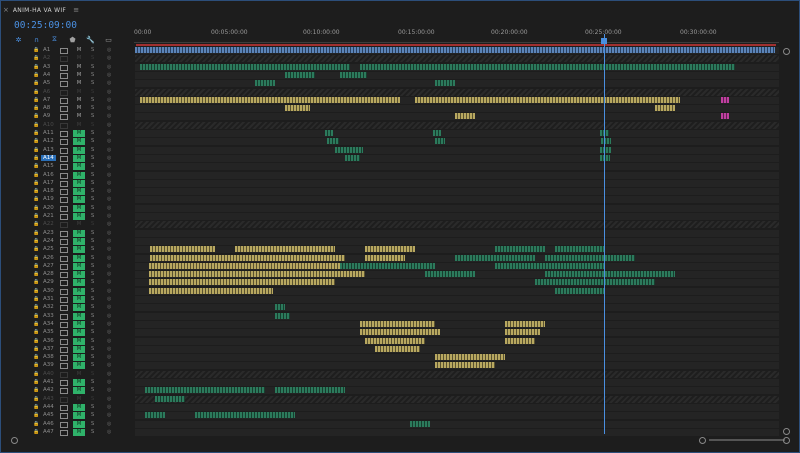 This screenshot has height=453, width=800. What do you see at coordinates (48, 241) in the screenshot?
I see `track-name: A24` at bounding box center [48, 241].